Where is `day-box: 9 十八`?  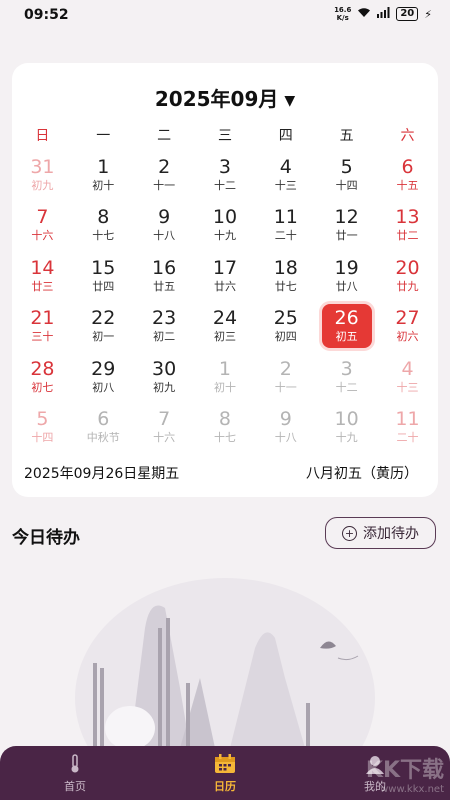 day-box: 9 十八 is located at coordinates (164, 225).